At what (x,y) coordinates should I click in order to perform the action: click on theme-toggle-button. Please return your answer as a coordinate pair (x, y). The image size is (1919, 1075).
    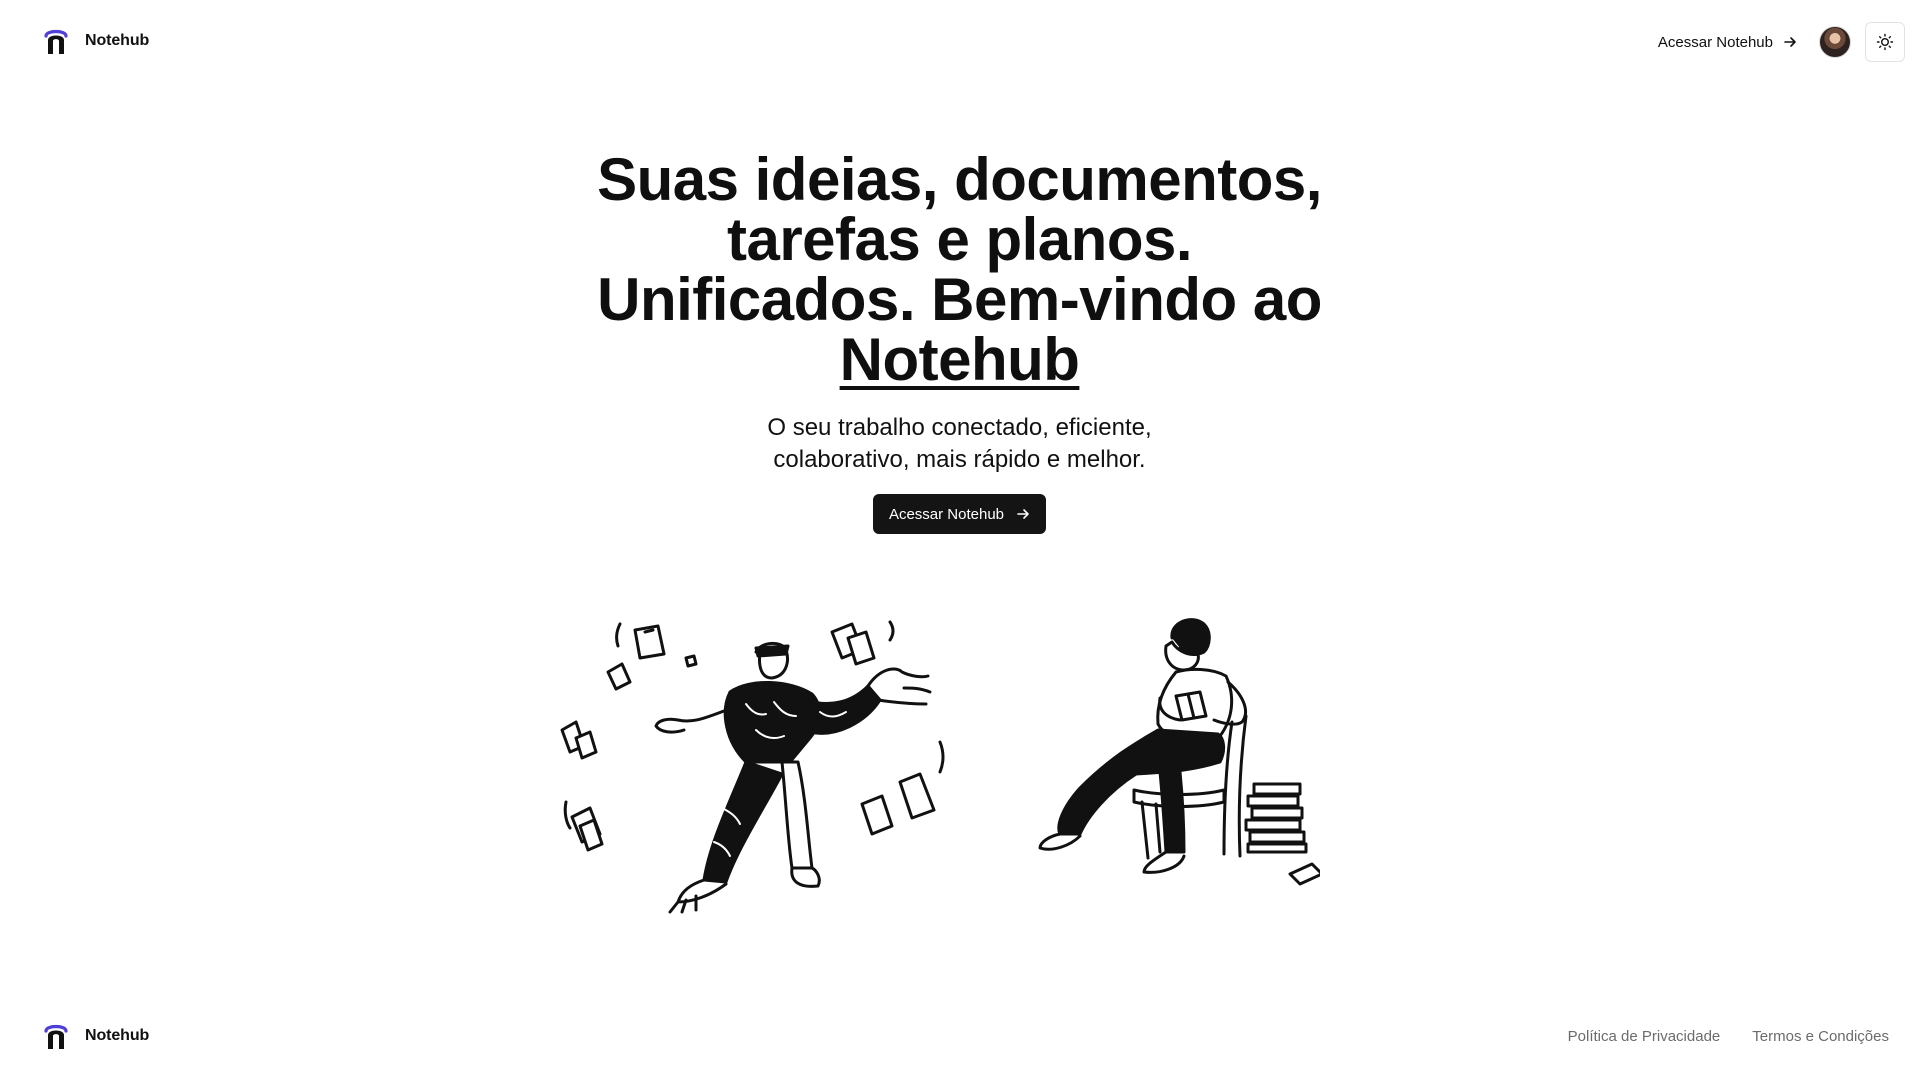
    Looking at the image, I should click on (1885, 42).